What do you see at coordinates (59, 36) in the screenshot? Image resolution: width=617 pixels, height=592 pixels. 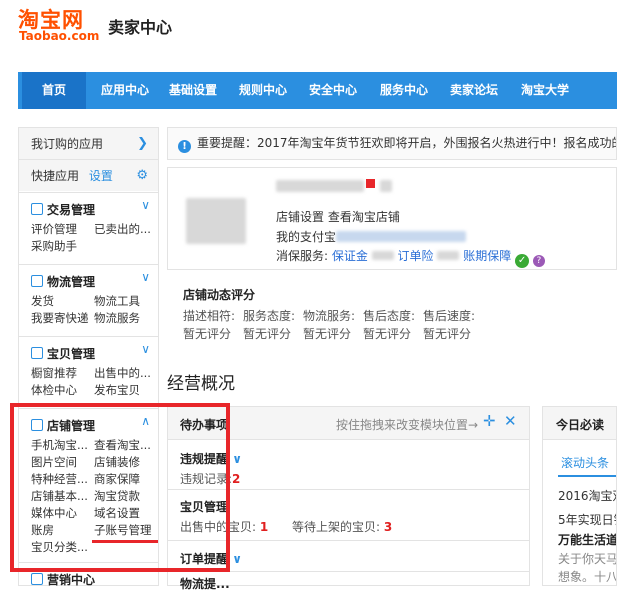 I see `taobao-logo-domain: Taobao.com` at bounding box center [59, 36].